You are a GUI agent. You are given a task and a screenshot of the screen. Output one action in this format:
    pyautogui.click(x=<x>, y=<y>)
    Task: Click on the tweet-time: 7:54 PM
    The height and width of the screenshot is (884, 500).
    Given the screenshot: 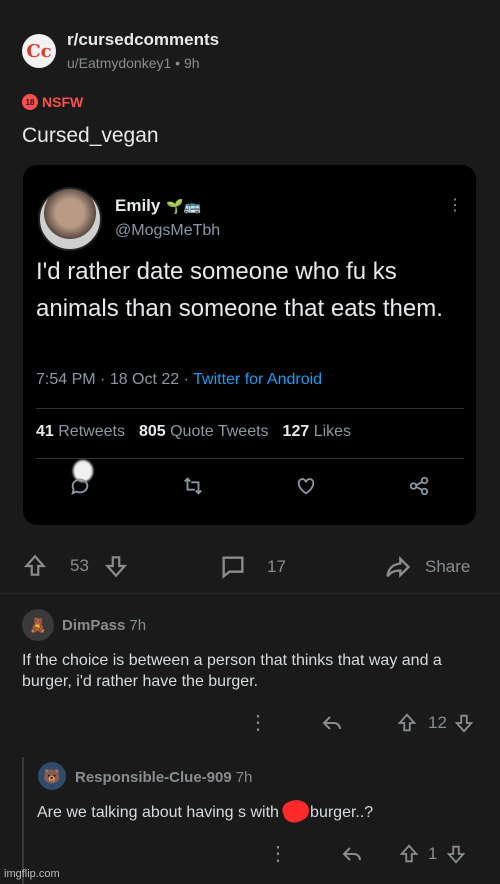 What is the action you would take?
    pyautogui.click(x=66, y=379)
    